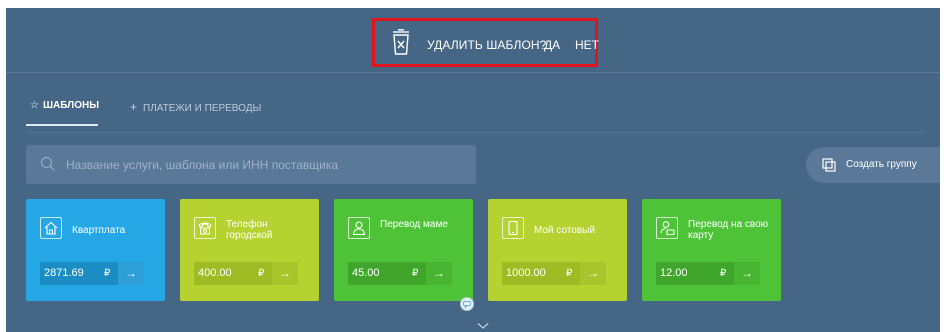  I want to click on chevron-down-icon, so click(483, 326).